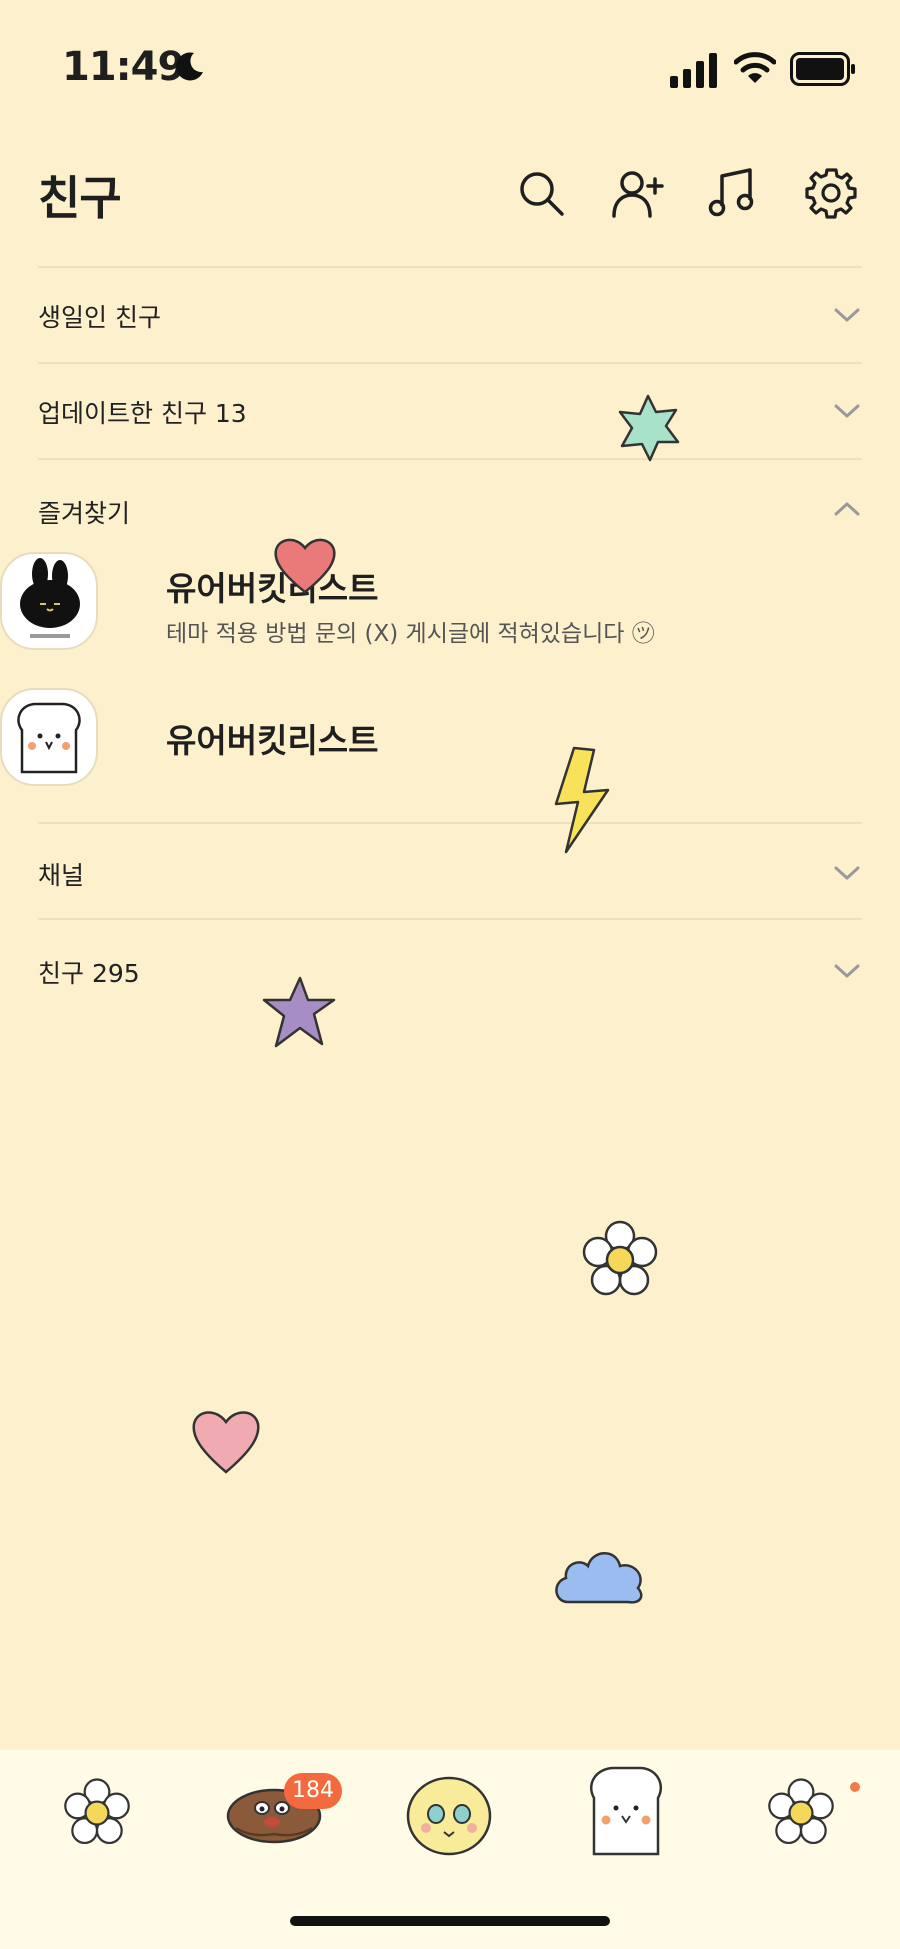 The image size is (900, 1949). I want to click on section-favorites: 즐겨찾기, so click(450, 507).